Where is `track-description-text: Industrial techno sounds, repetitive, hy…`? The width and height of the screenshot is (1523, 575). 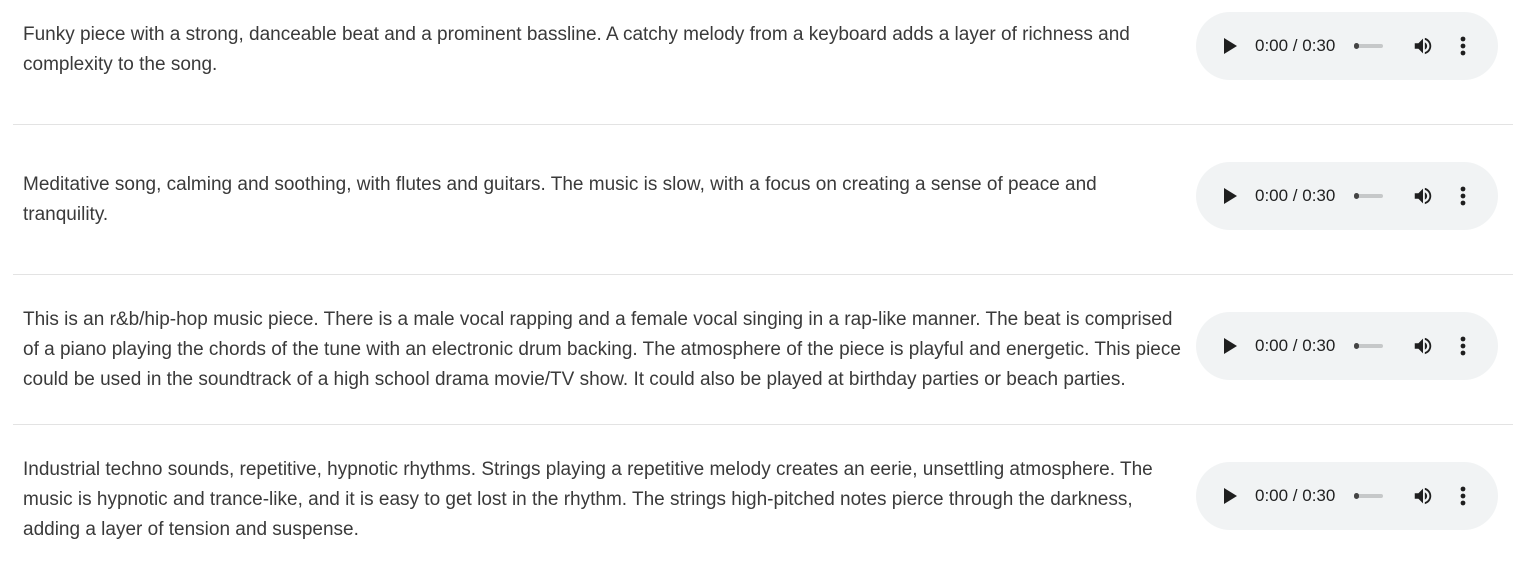
track-description-text: Industrial techno sounds, repetitive, hy… is located at coordinates (588, 499).